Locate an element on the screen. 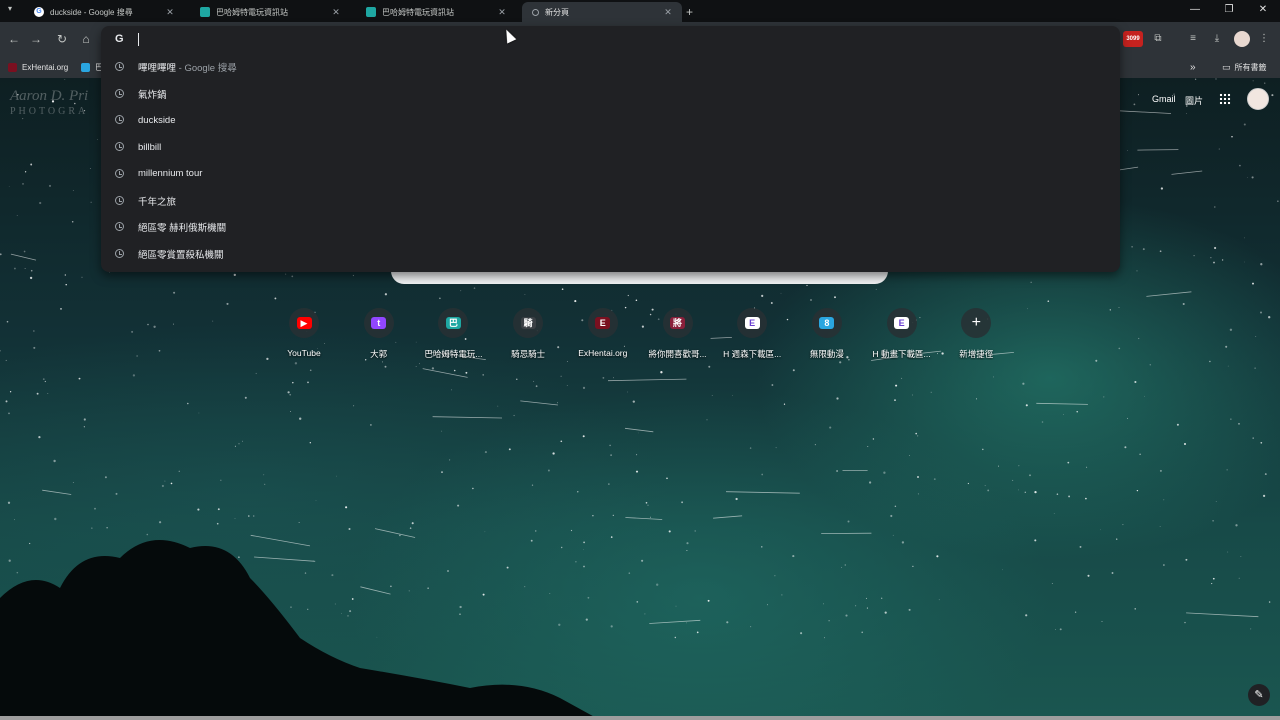  shortcut-icon: 將 is located at coordinates (677, 323).